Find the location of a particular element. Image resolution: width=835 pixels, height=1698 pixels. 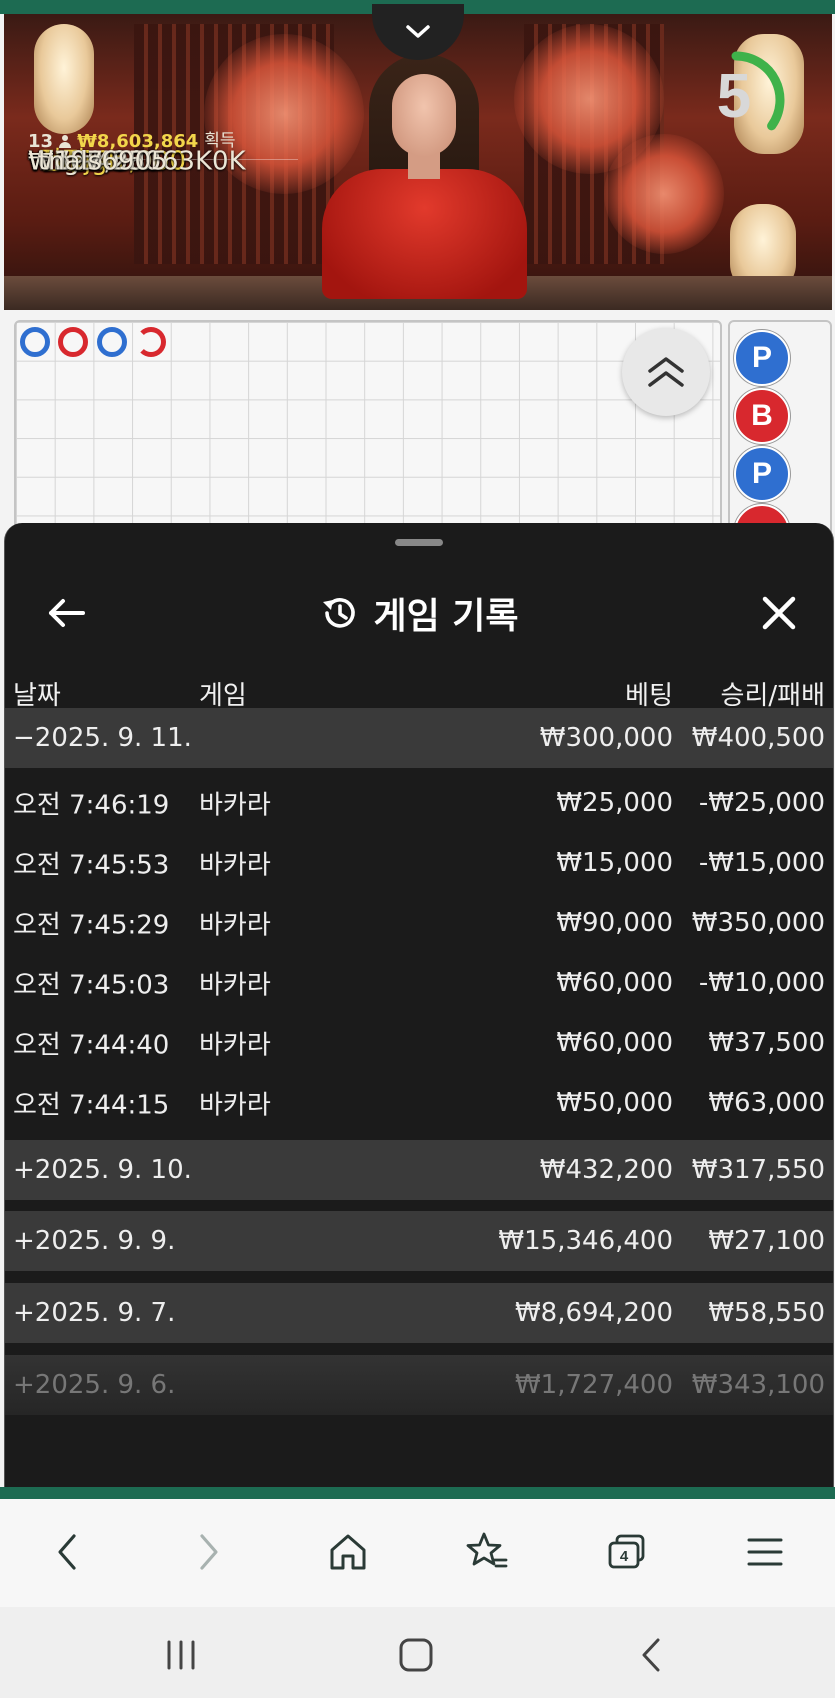

tabs-button: 4 is located at coordinates (627, 1552).